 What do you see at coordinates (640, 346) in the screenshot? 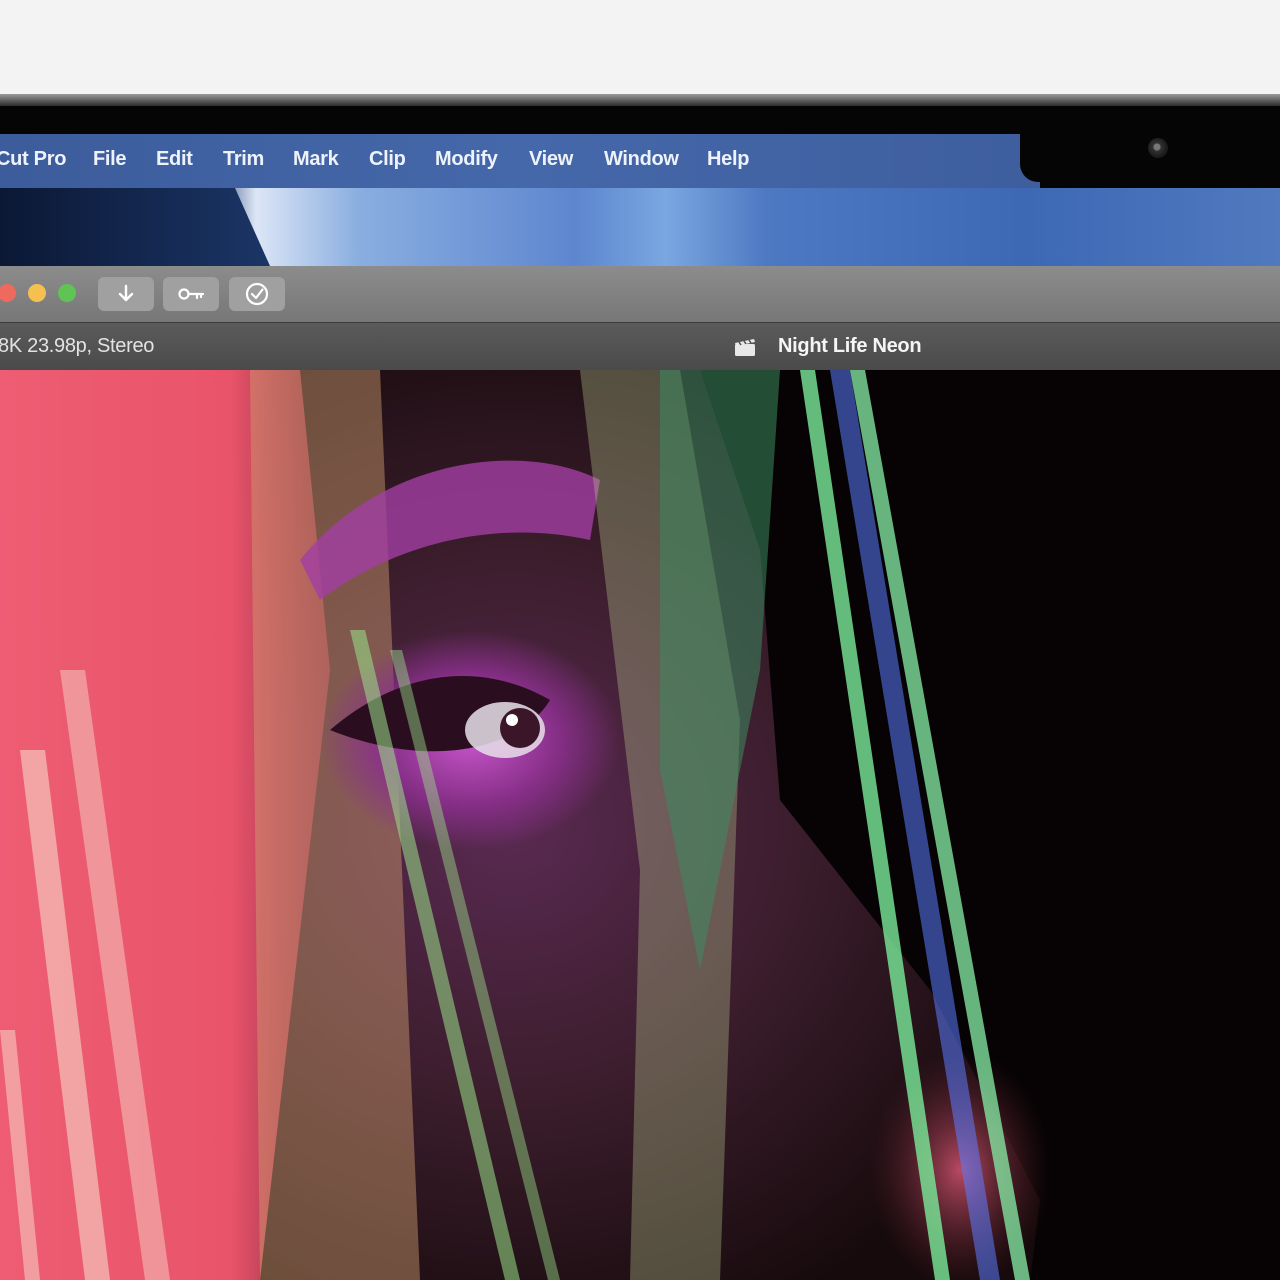
I see `viewer-info-bar: 8K 23.98p, Stereo Night Life Neon` at bounding box center [640, 346].